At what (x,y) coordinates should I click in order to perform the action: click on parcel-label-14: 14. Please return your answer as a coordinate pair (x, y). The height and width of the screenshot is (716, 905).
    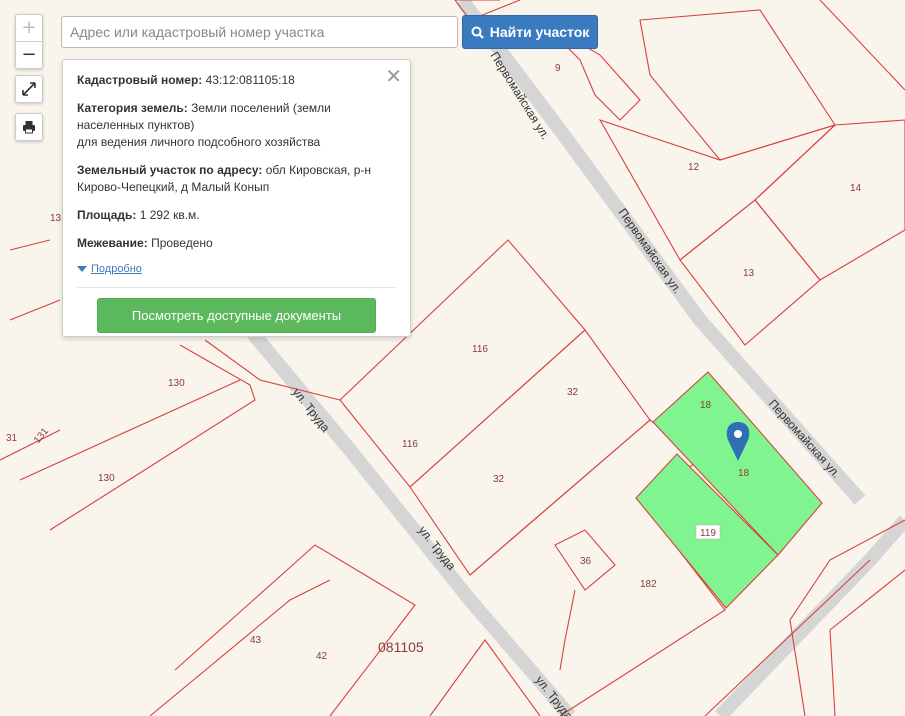
    Looking at the image, I should click on (856, 188).